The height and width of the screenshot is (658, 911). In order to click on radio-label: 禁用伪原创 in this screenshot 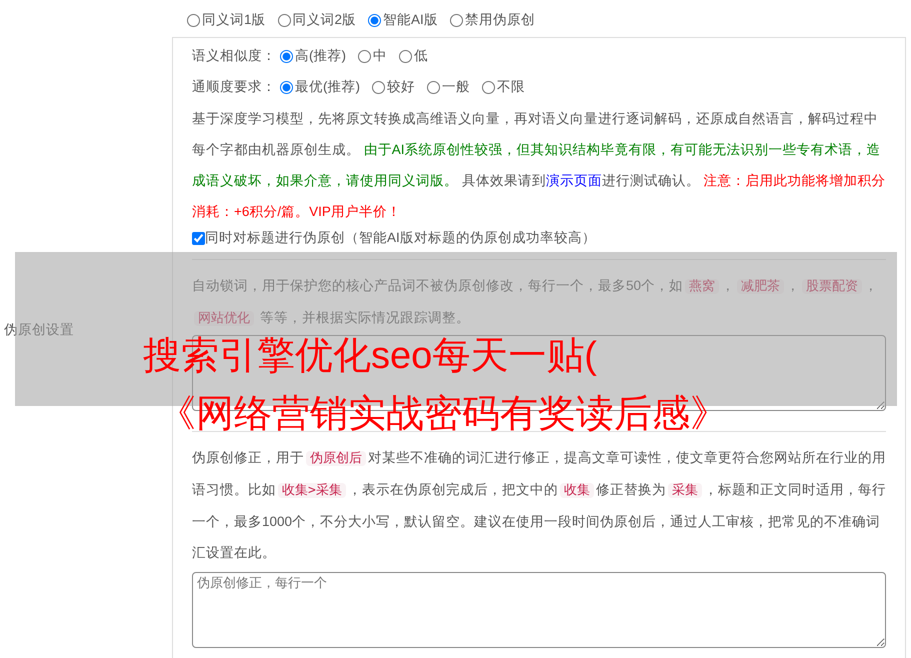, I will do `click(499, 20)`.